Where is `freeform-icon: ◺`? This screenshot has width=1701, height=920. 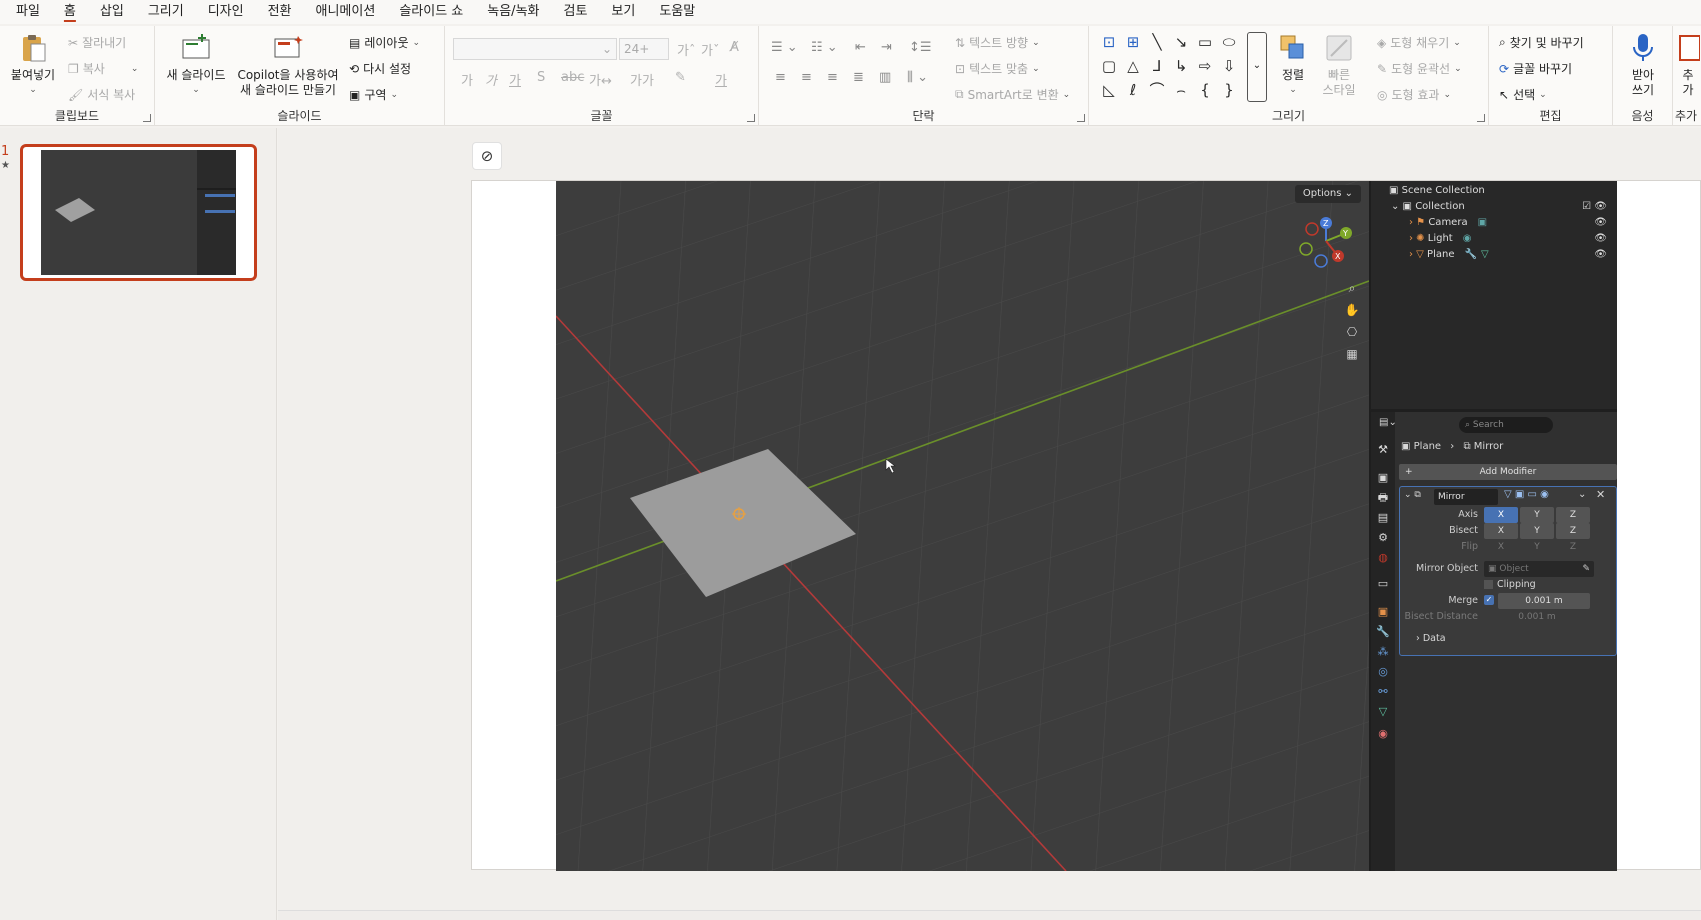
freeform-icon: ◺ is located at coordinates (1109, 90).